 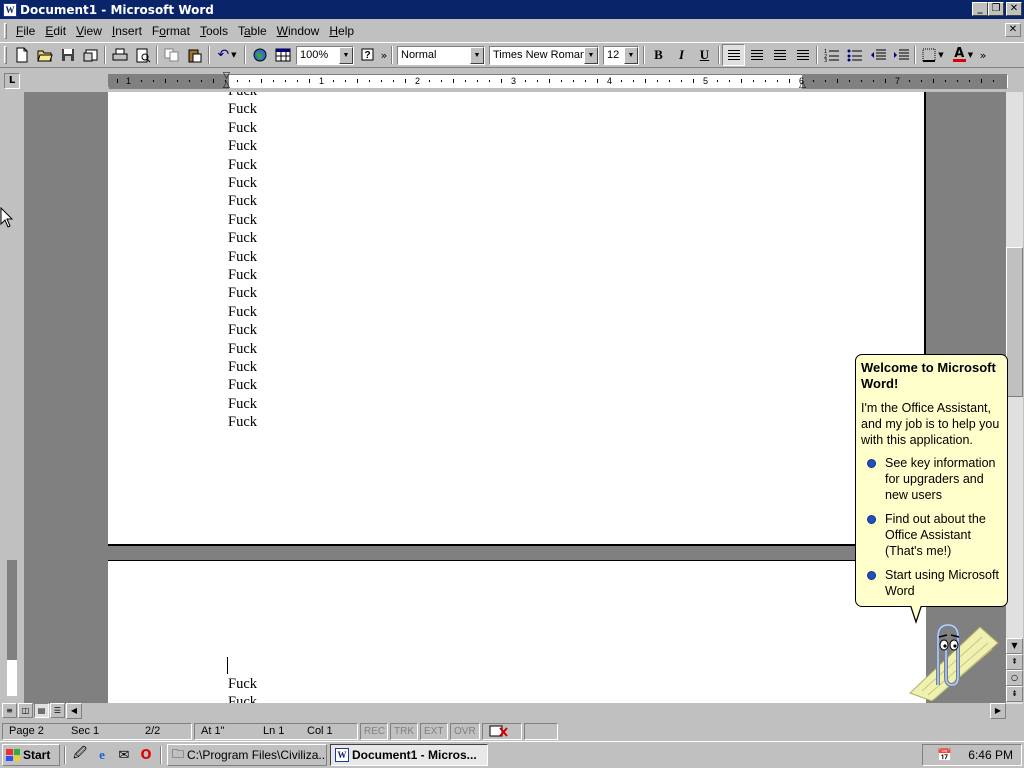 What do you see at coordinates (21, 55) in the screenshot?
I see `new-document-button` at bounding box center [21, 55].